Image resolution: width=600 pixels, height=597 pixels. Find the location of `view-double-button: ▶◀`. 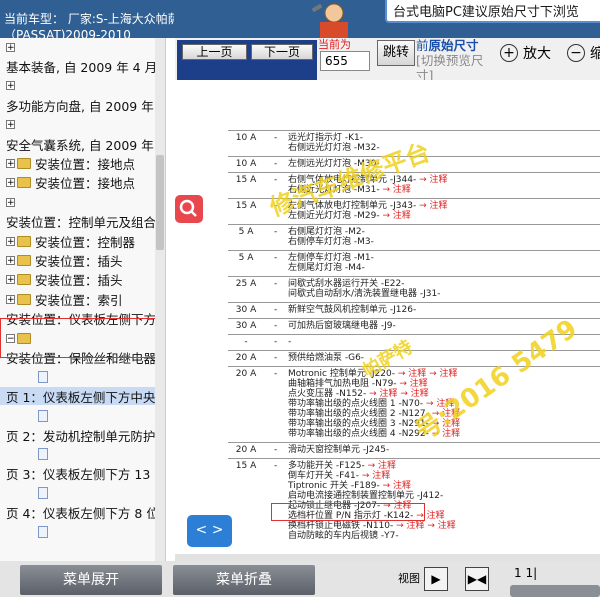

view-double-button: ▶◀ is located at coordinates (477, 579).